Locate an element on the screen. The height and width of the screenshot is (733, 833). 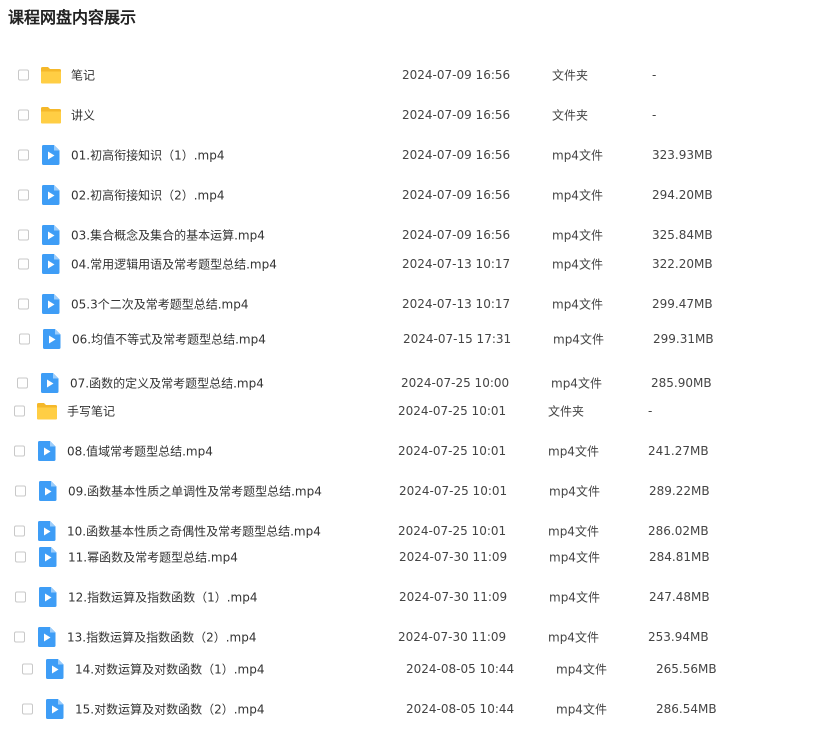
file-name: 笔记 is located at coordinates (83, 75).